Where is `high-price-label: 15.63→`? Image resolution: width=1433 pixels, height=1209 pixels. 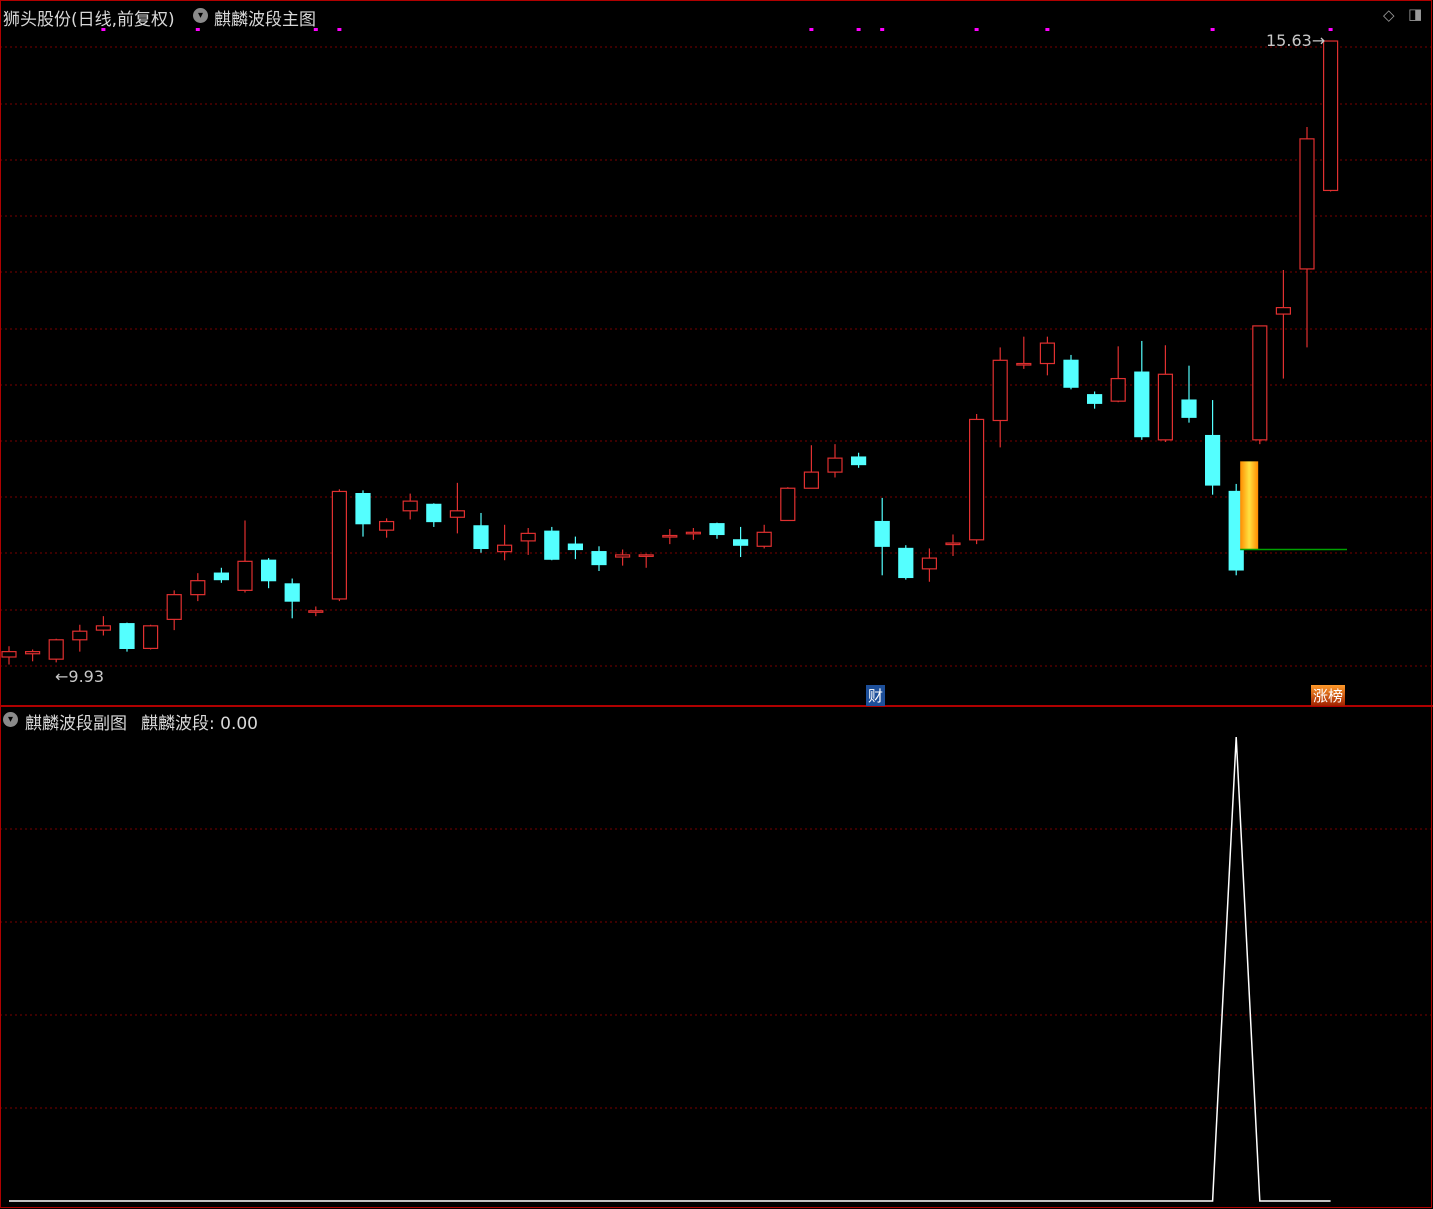 high-price-label: 15.63→ is located at coordinates (1295, 40).